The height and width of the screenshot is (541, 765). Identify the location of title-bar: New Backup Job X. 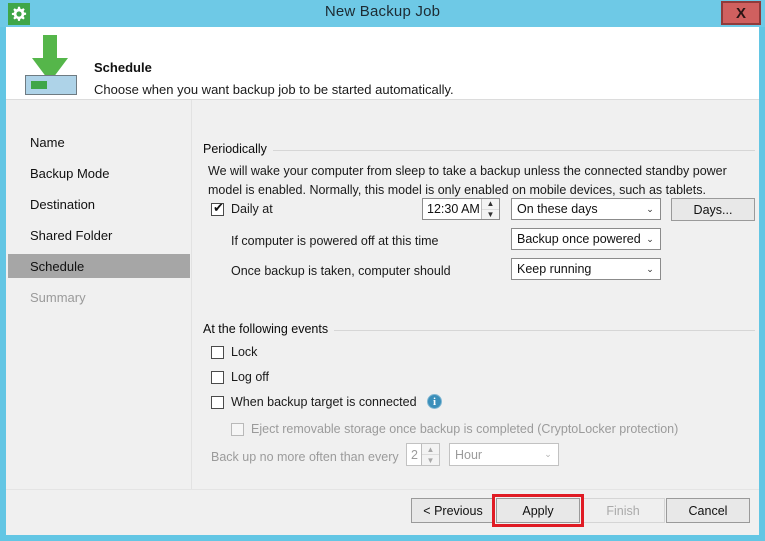
(382, 13).